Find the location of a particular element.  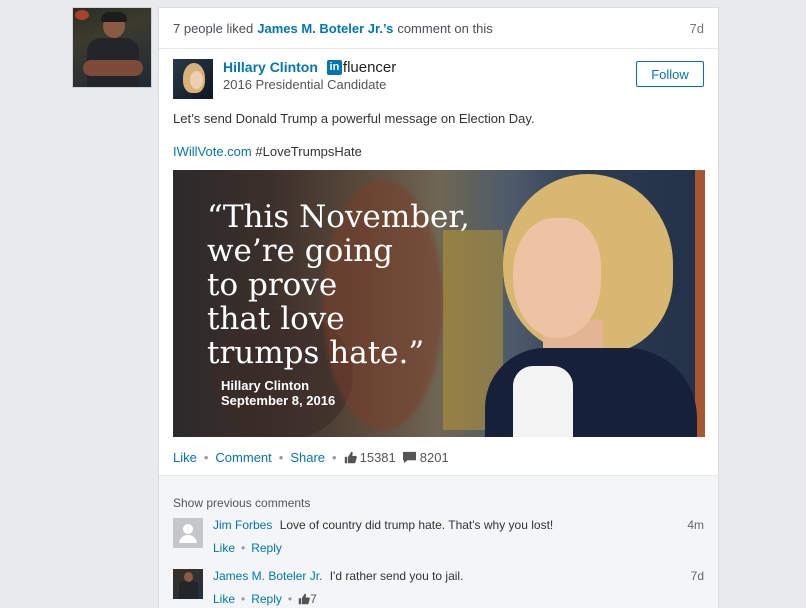

activity-prefix: 7 people liked is located at coordinates (213, 28).